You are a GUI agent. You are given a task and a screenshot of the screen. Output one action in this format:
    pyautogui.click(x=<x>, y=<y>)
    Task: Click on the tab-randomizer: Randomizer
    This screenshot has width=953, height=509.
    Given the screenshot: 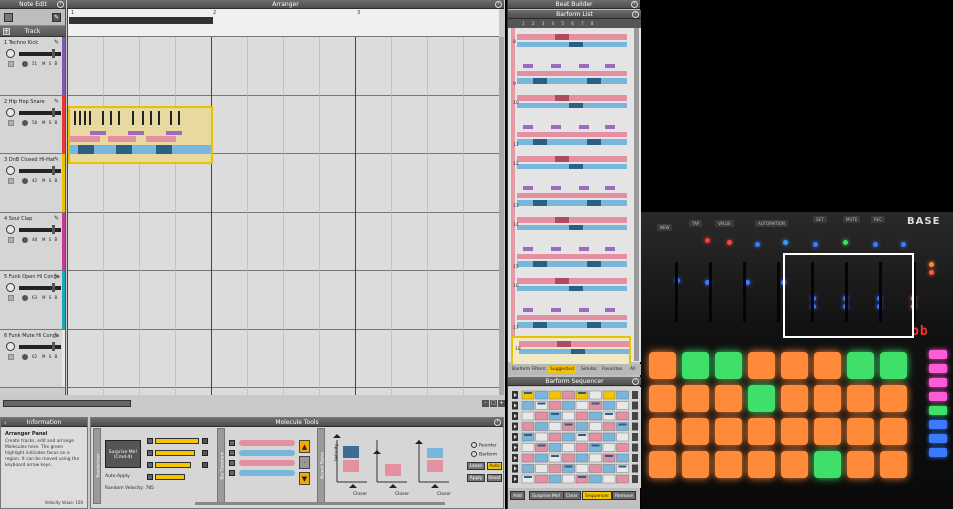 What is the action you would take?
    pyautogui.click(x=97, y=466)
    